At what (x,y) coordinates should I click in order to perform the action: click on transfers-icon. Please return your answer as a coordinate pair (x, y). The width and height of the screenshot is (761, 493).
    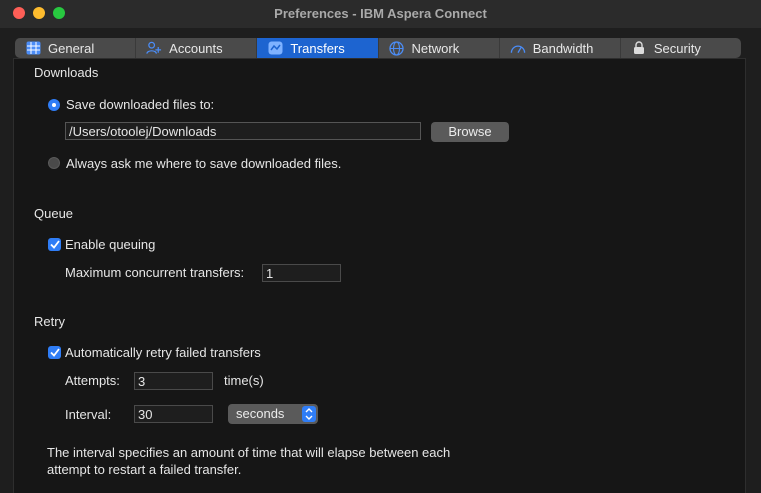
    Looking at the image, I should click on (275, 48).